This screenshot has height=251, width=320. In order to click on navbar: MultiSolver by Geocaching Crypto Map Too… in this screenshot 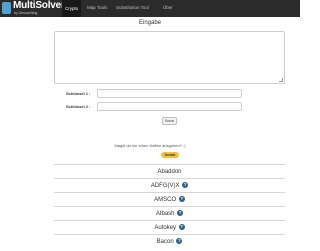, I will do `click(150, 8)`.